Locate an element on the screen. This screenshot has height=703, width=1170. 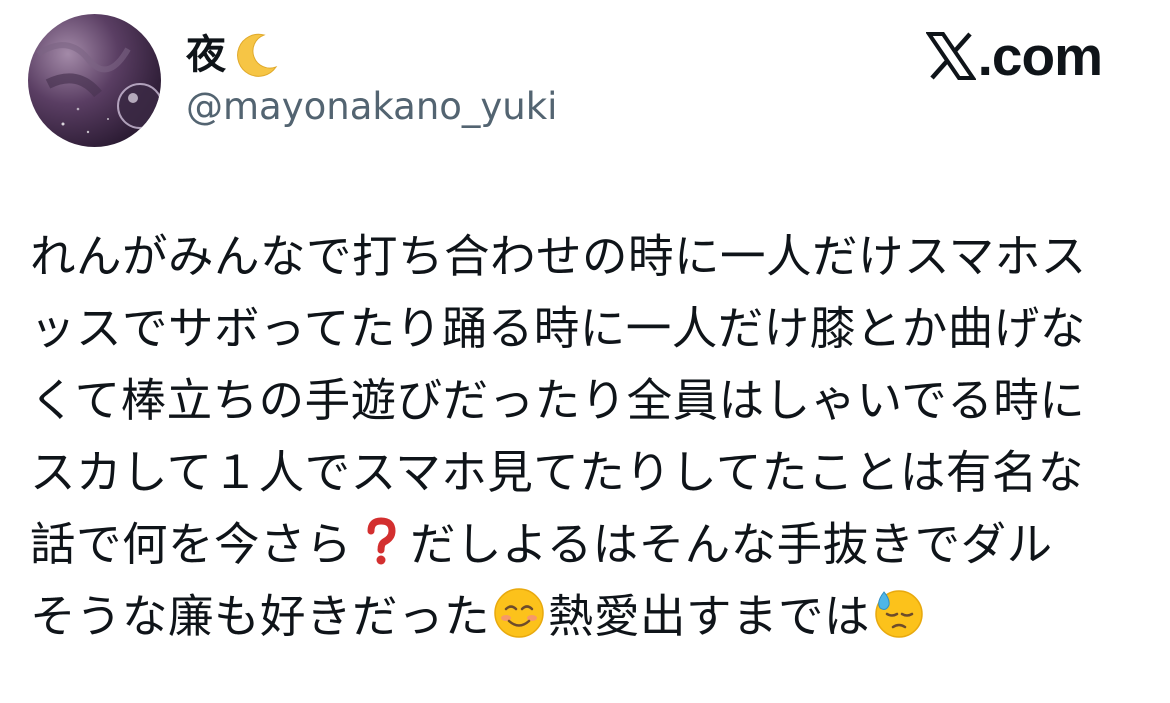
display-name-text: 夜 is located at coordinates (206, 55).